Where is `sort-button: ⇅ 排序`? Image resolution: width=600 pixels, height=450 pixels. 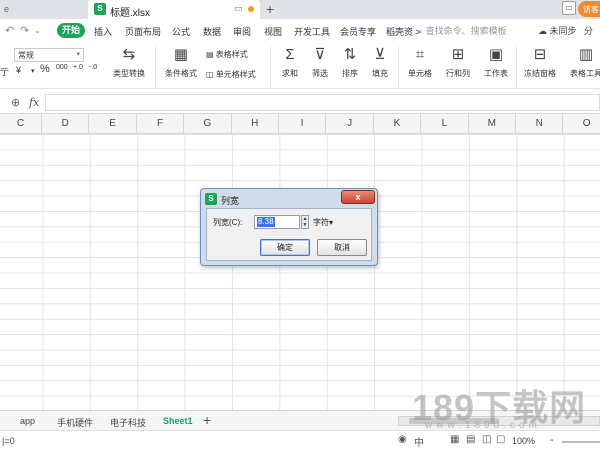 sort-button: ⇅ 排序 is located at coordinates (350, 63).